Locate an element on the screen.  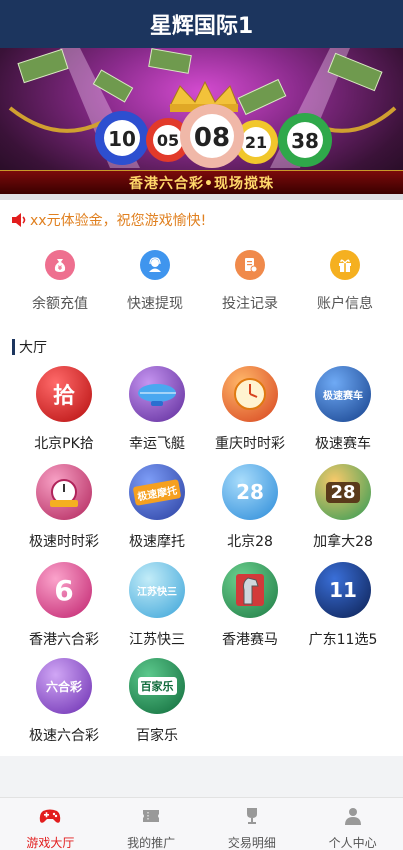
game-canada-28: 28 加拿大28 is located at coordinates (343, 510).